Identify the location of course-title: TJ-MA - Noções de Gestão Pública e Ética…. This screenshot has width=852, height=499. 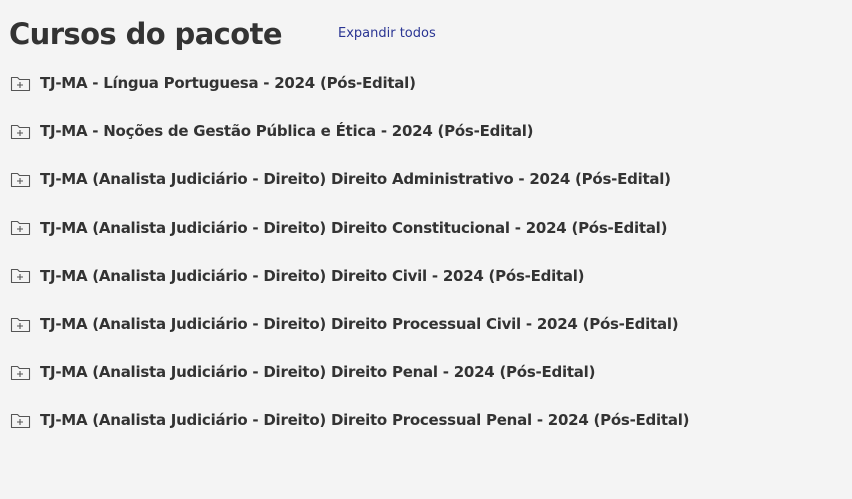
(287, 131).